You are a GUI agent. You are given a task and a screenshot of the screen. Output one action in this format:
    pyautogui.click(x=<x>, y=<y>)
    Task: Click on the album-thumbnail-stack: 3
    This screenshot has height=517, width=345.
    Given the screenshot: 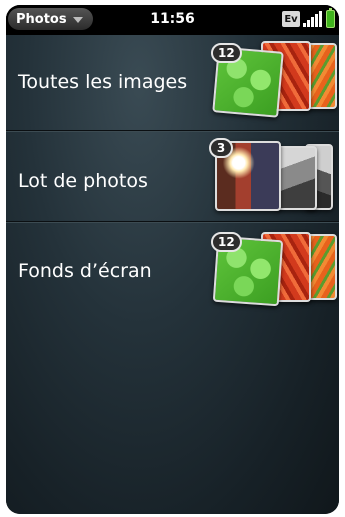 What is the action you would take?
    pyautogui.click(x=273, y=178)
    